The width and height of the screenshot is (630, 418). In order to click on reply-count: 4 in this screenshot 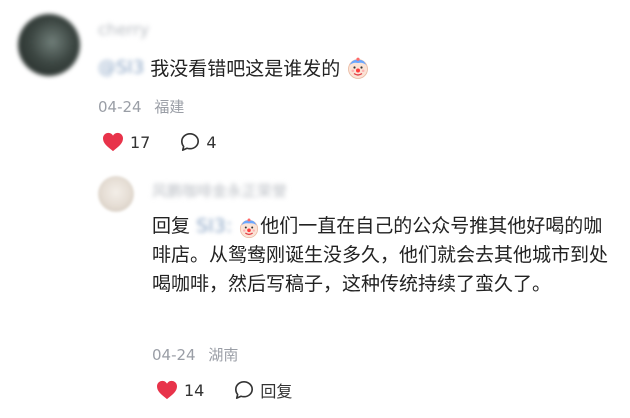, I will do `click(211, 142)`.